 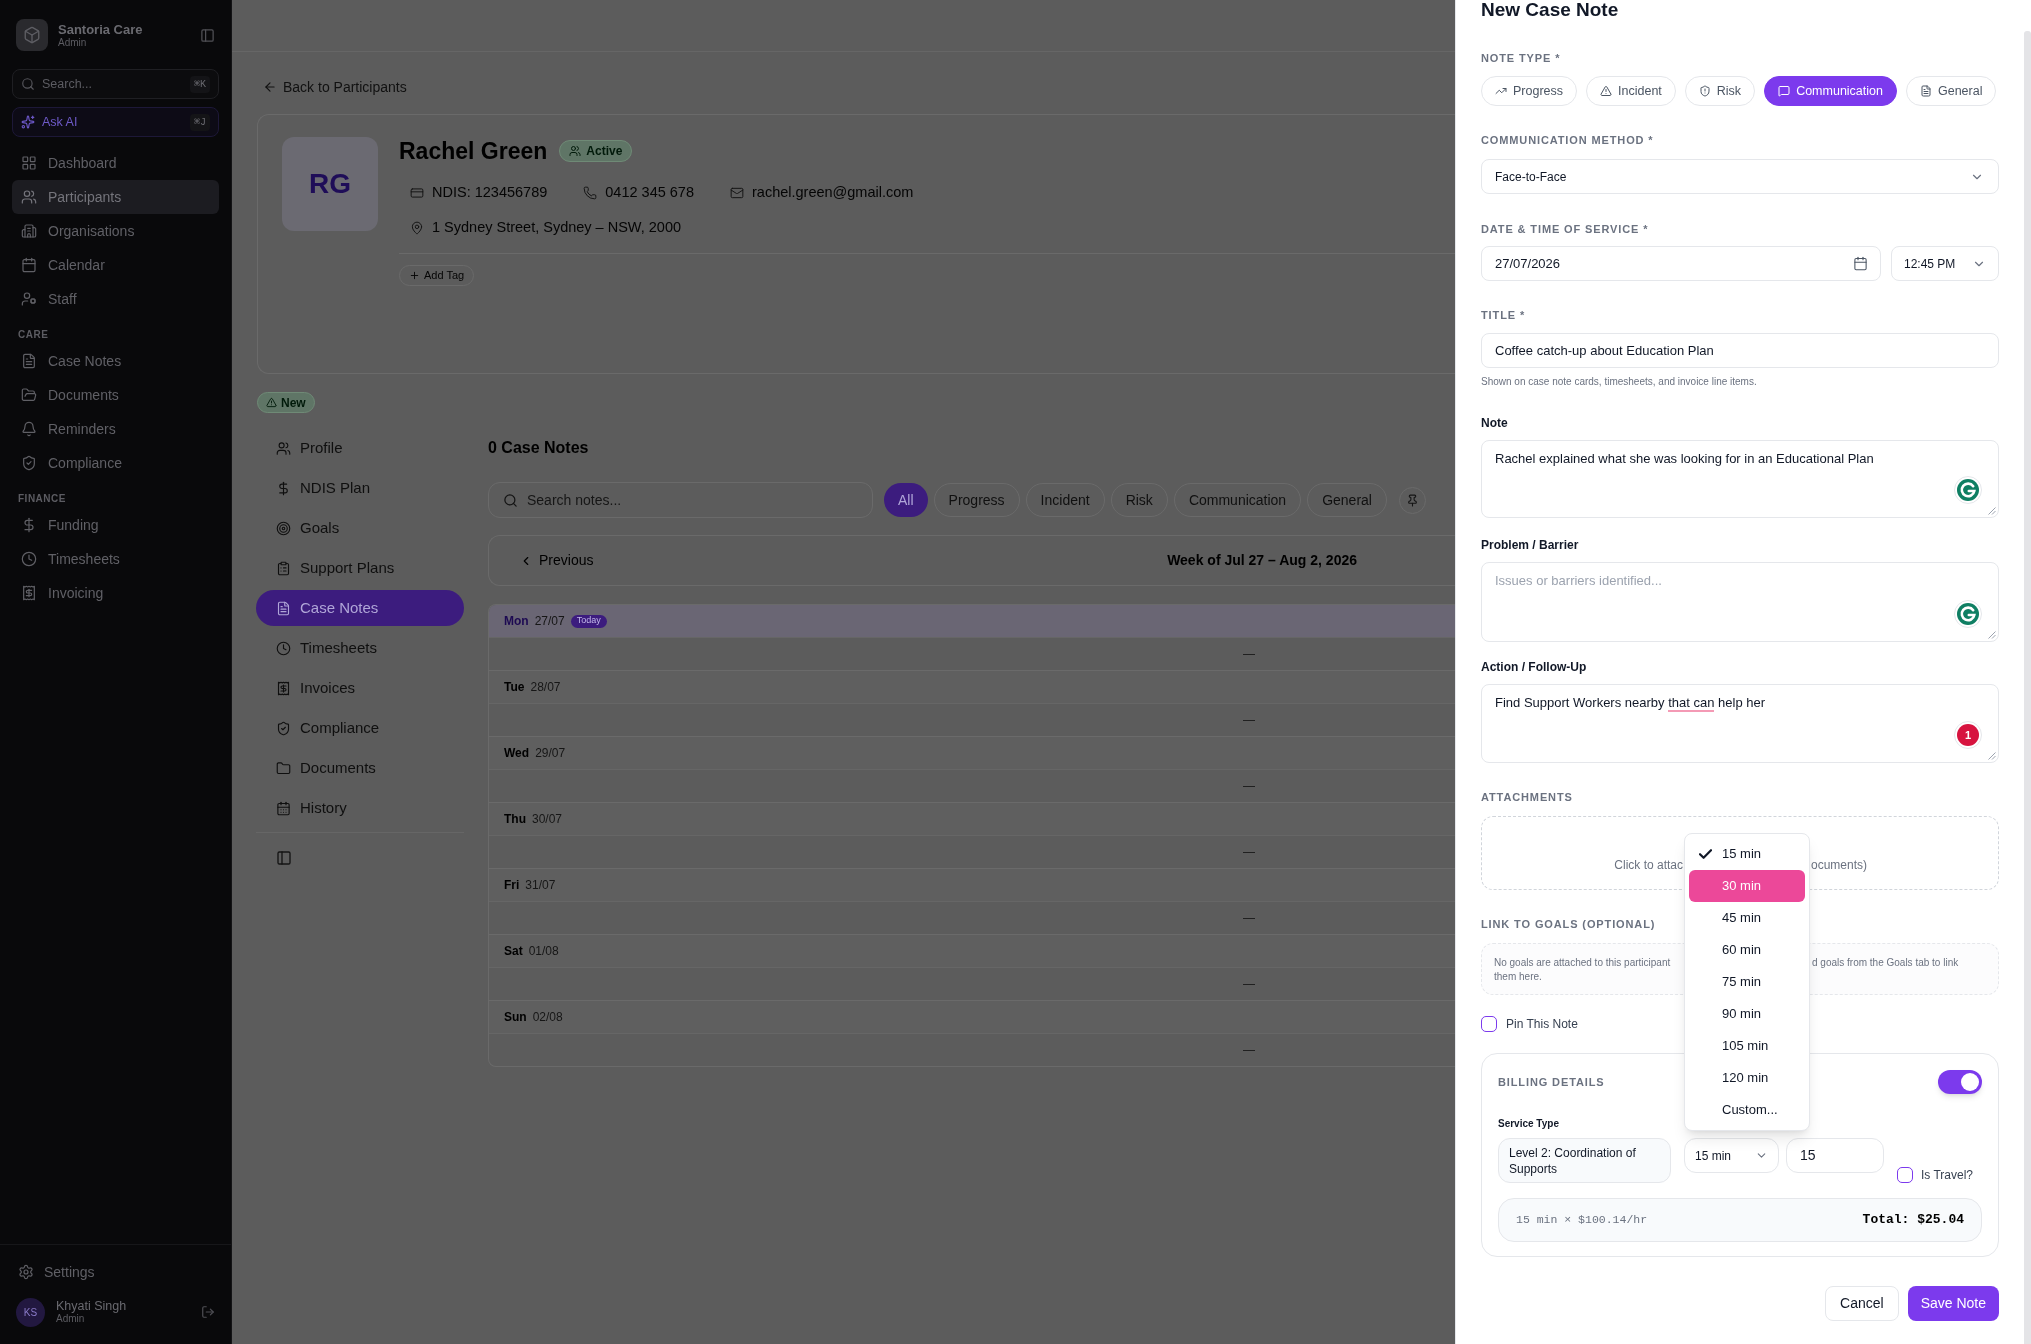 What do you see at coordinates (28, 84) in the screenshot?
I see `search-icon` at bounding box center [28, 84].